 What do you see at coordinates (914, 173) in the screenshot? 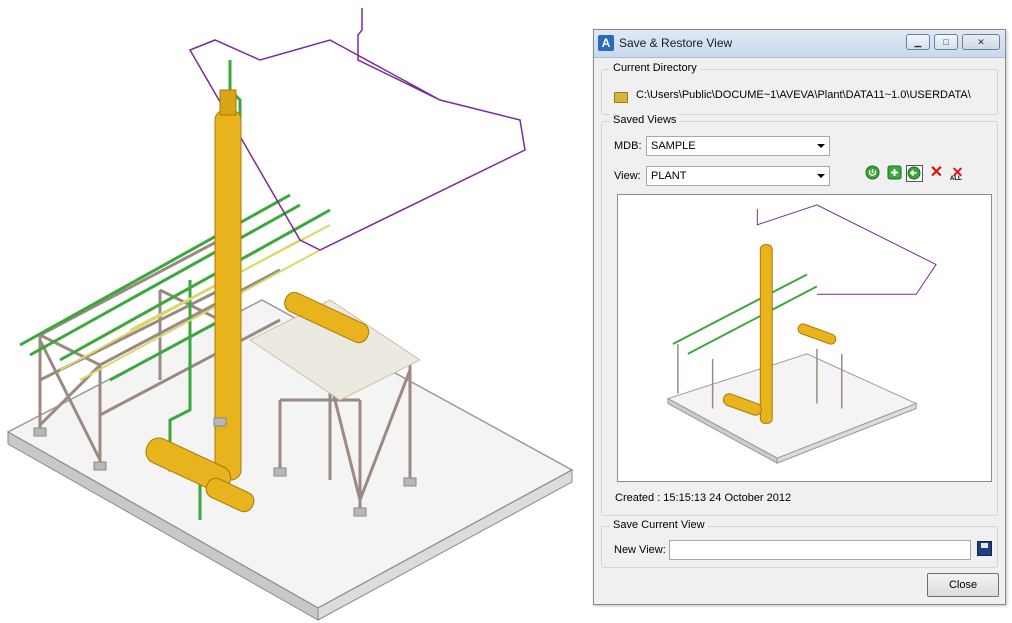
I see `replace-view-icon` at bounding box center [914, 173].